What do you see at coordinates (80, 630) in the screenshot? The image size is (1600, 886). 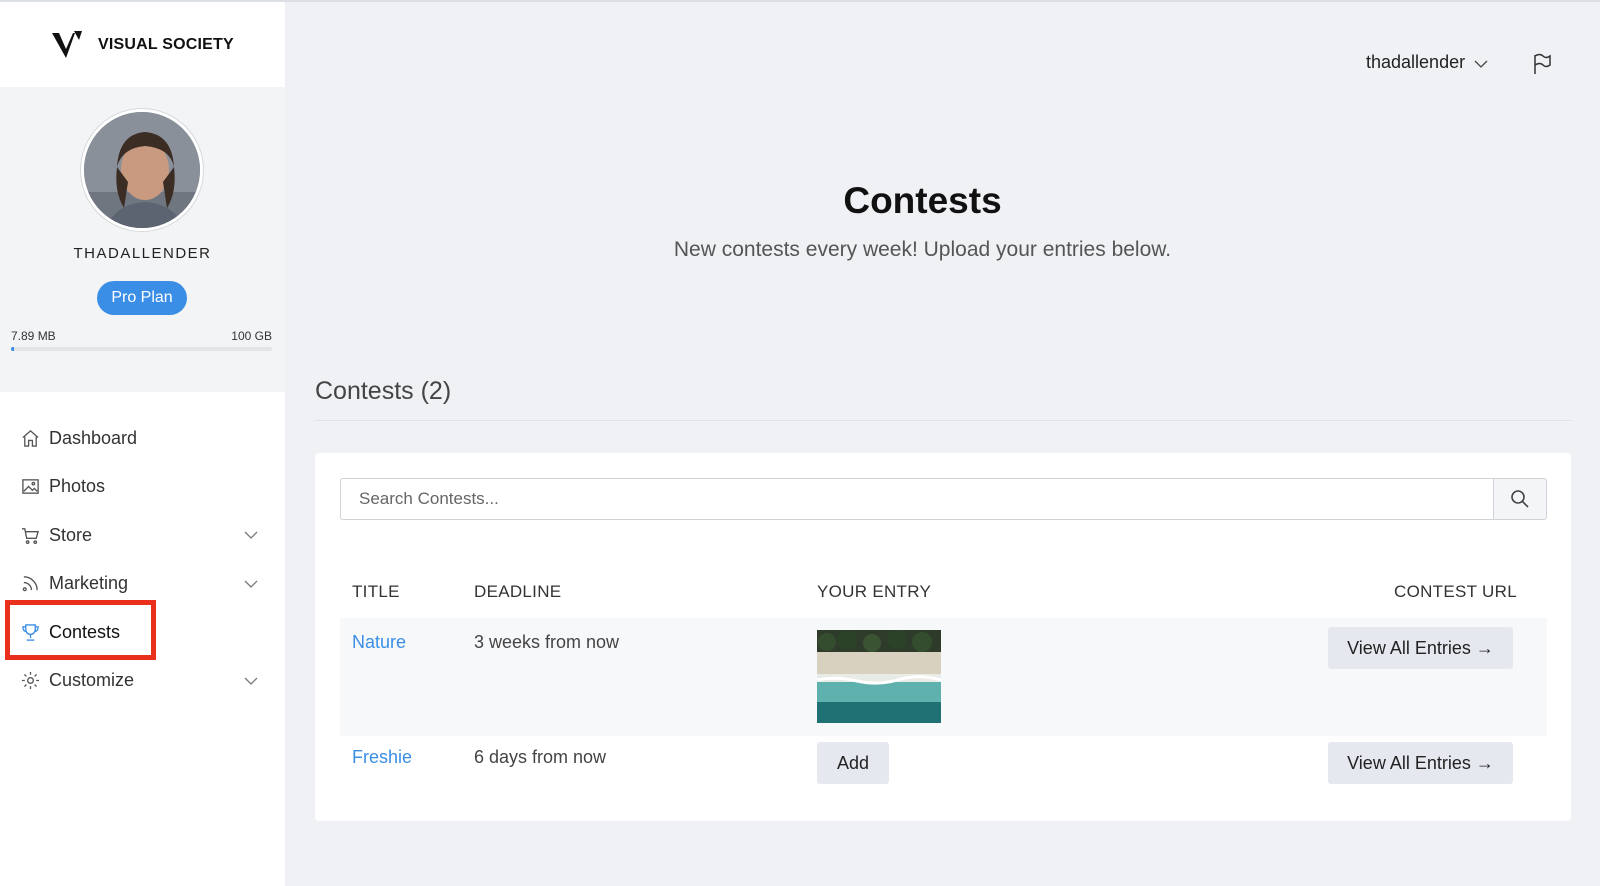 I see `highlight-annotation` at bounding box center [80, 630].